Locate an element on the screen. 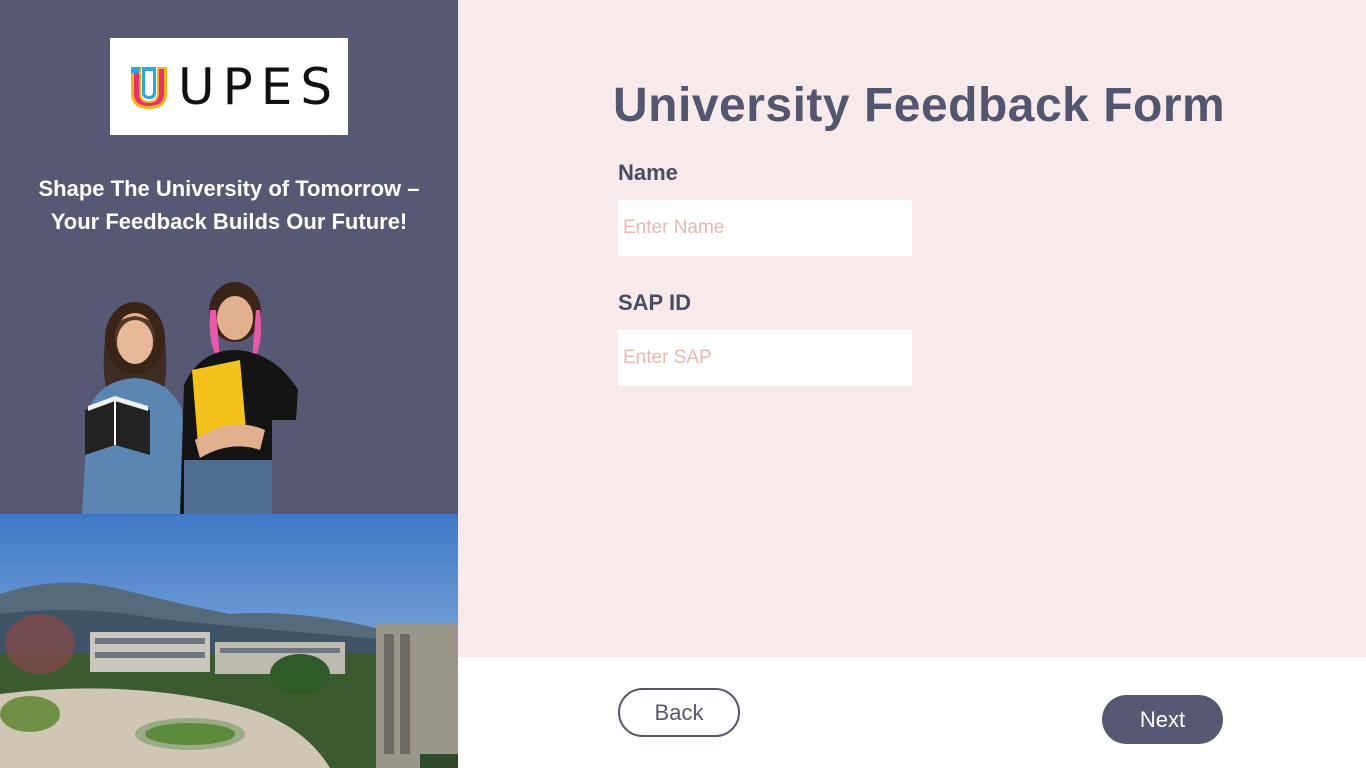 The width and height of the screenshot is (1366, 768). tagline-line-1: Shape The University of Tomorrow – is located at coordinates (229, 188).